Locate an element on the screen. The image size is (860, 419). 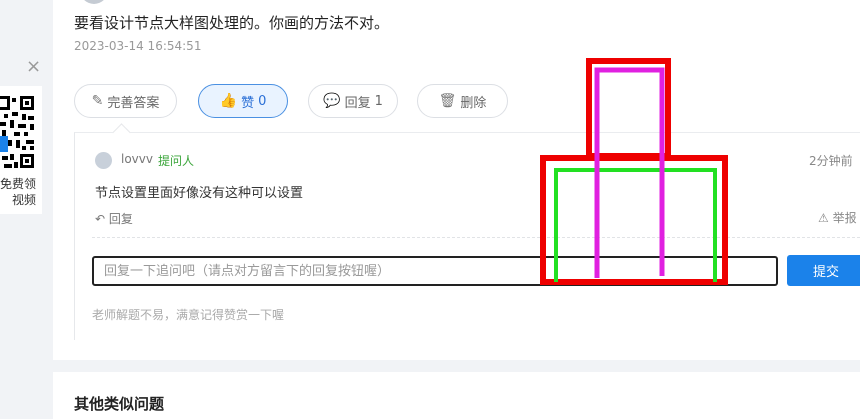
user-avatar is located at coordinates (103, 160).